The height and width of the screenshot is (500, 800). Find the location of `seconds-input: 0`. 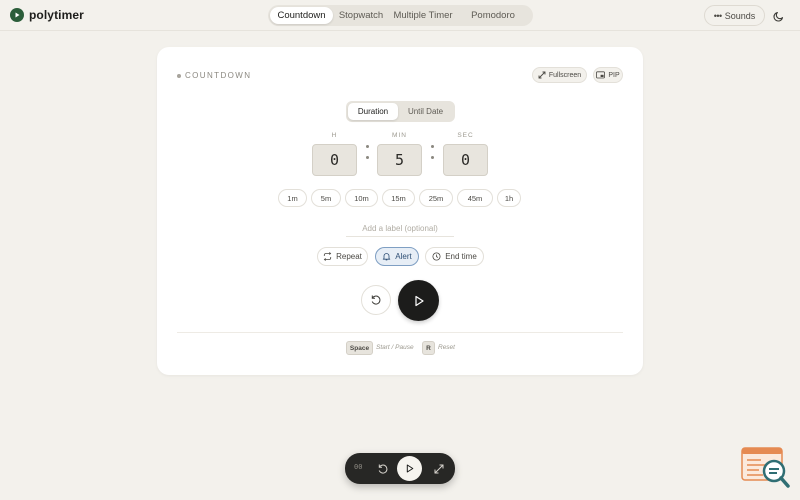

seconds-input: 0 is located at coordinates (465, 160).